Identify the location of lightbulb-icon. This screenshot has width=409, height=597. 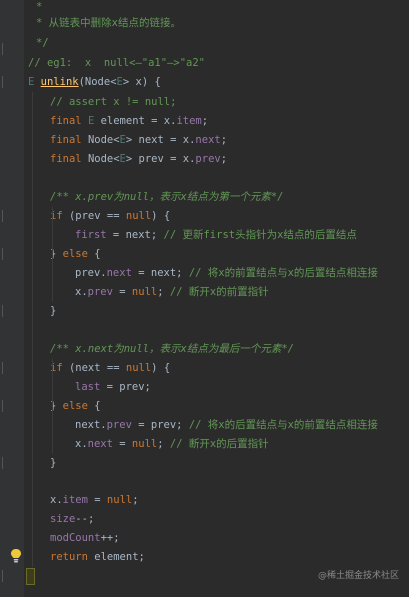
(16, 556).